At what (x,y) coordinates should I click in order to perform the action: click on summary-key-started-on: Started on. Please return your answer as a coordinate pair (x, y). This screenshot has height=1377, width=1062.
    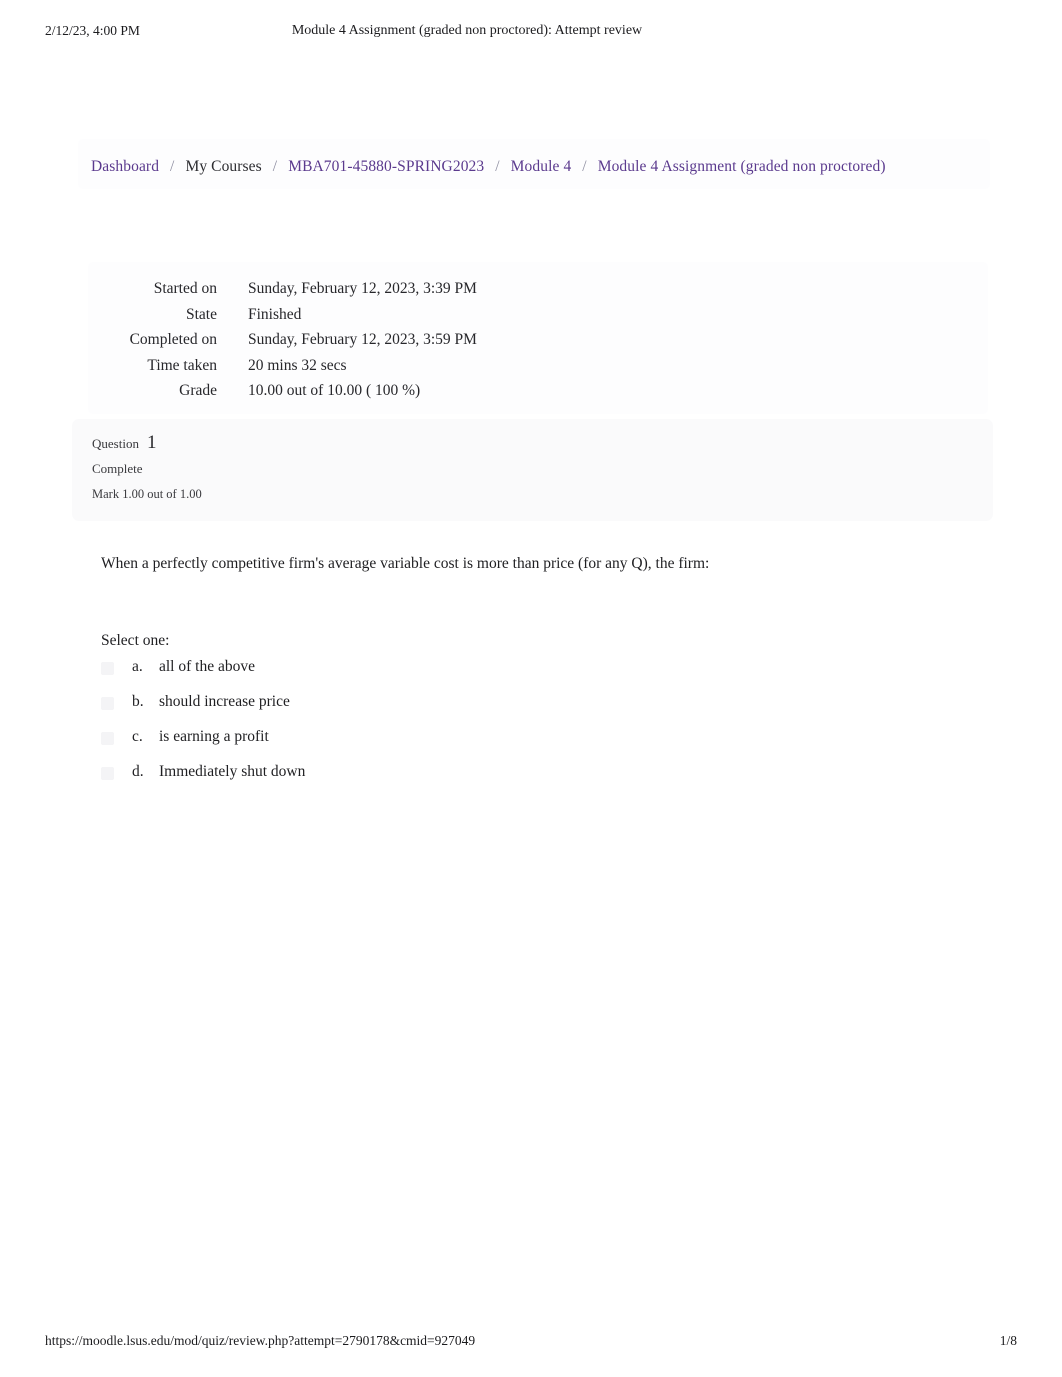
    Looking at the image, I should click on (185, 288).